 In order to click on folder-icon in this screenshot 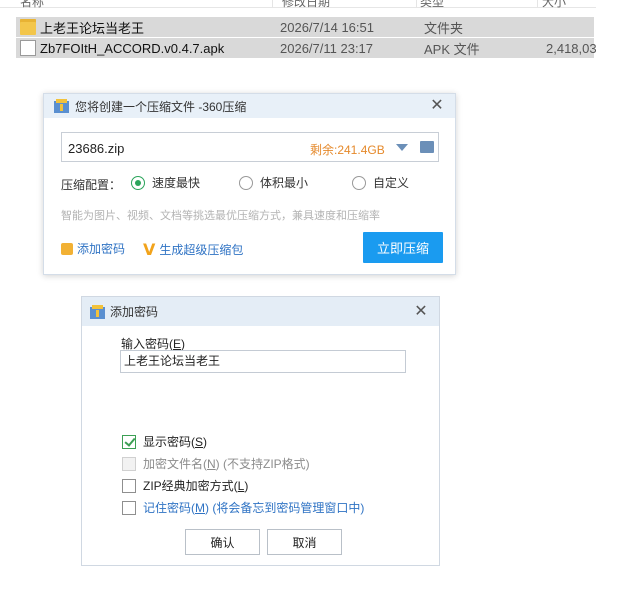, I will do `click(28, 27)`.